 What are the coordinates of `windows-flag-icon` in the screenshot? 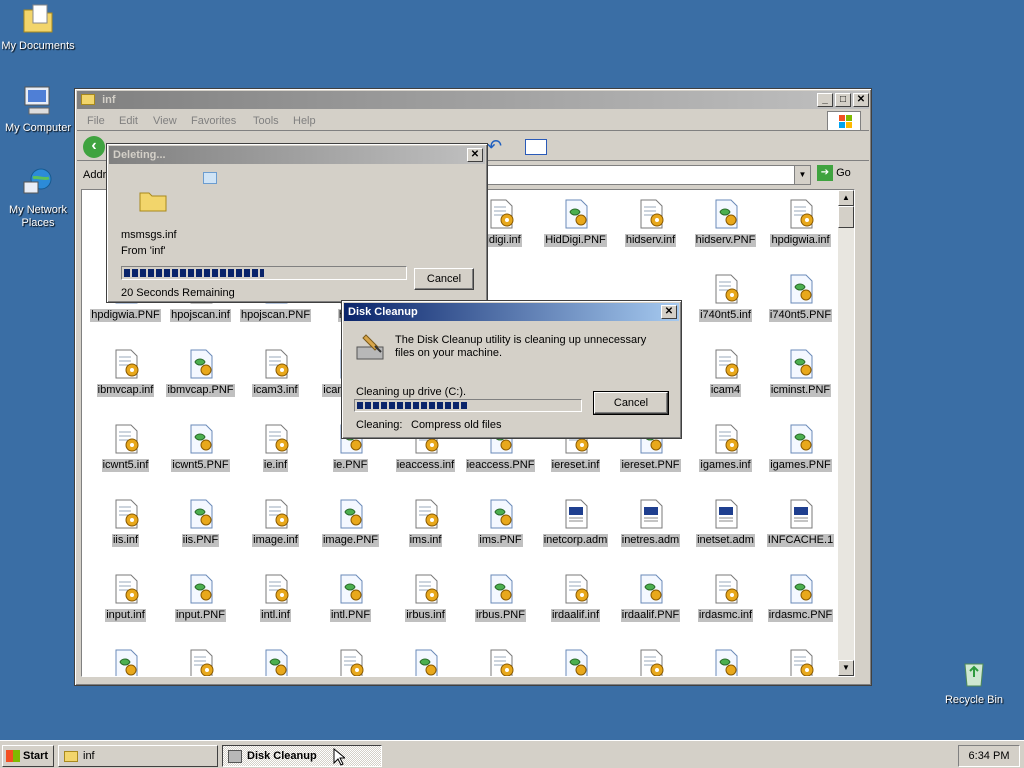 It's located at (13, 756).